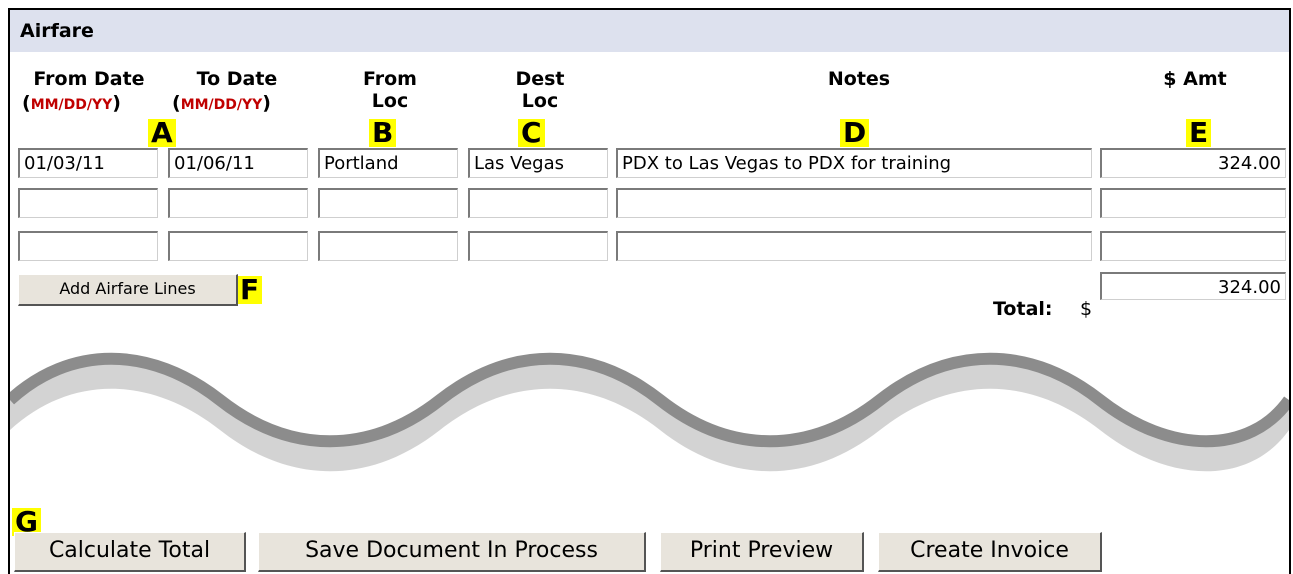 This screenshot has height=574, width=1293. What do you see at coordinates (388, 163) in the screenshot?
I see `from-loc-input: Portland` at bounding box center [388, 163].